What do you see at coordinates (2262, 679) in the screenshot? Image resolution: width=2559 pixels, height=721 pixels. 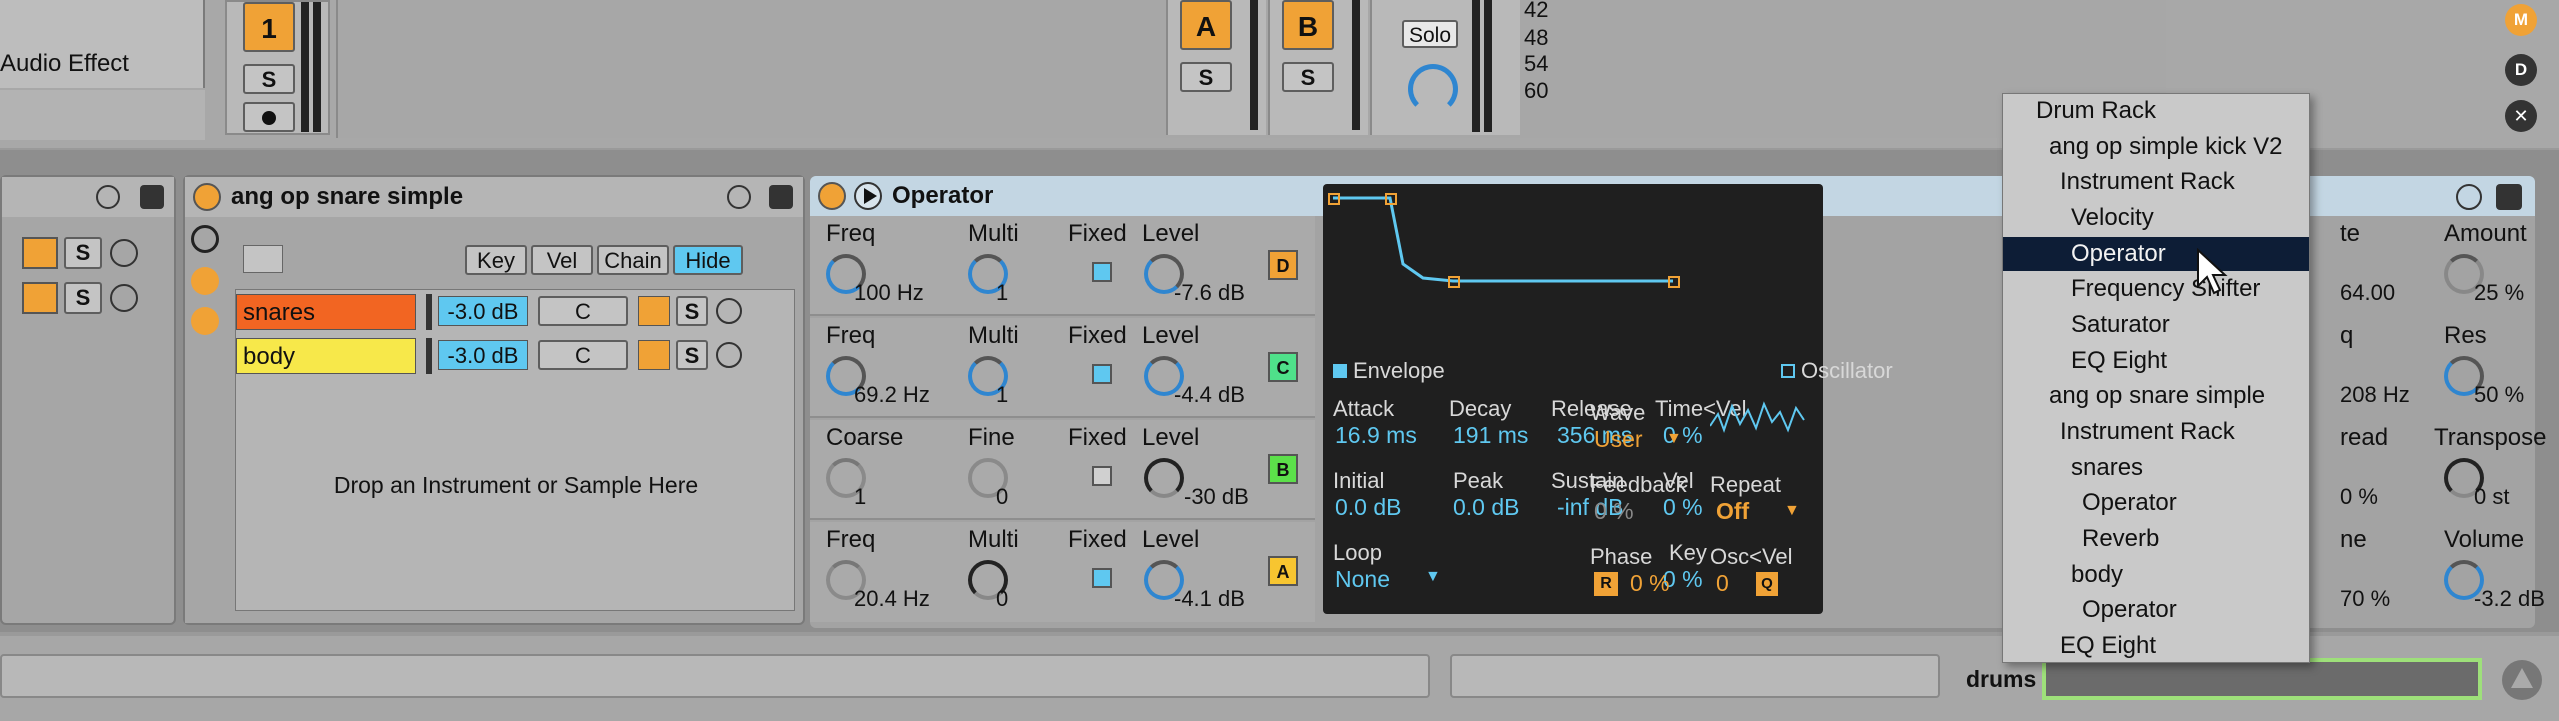 I see `device-chain-overview` at bounding box center [2262, 679].